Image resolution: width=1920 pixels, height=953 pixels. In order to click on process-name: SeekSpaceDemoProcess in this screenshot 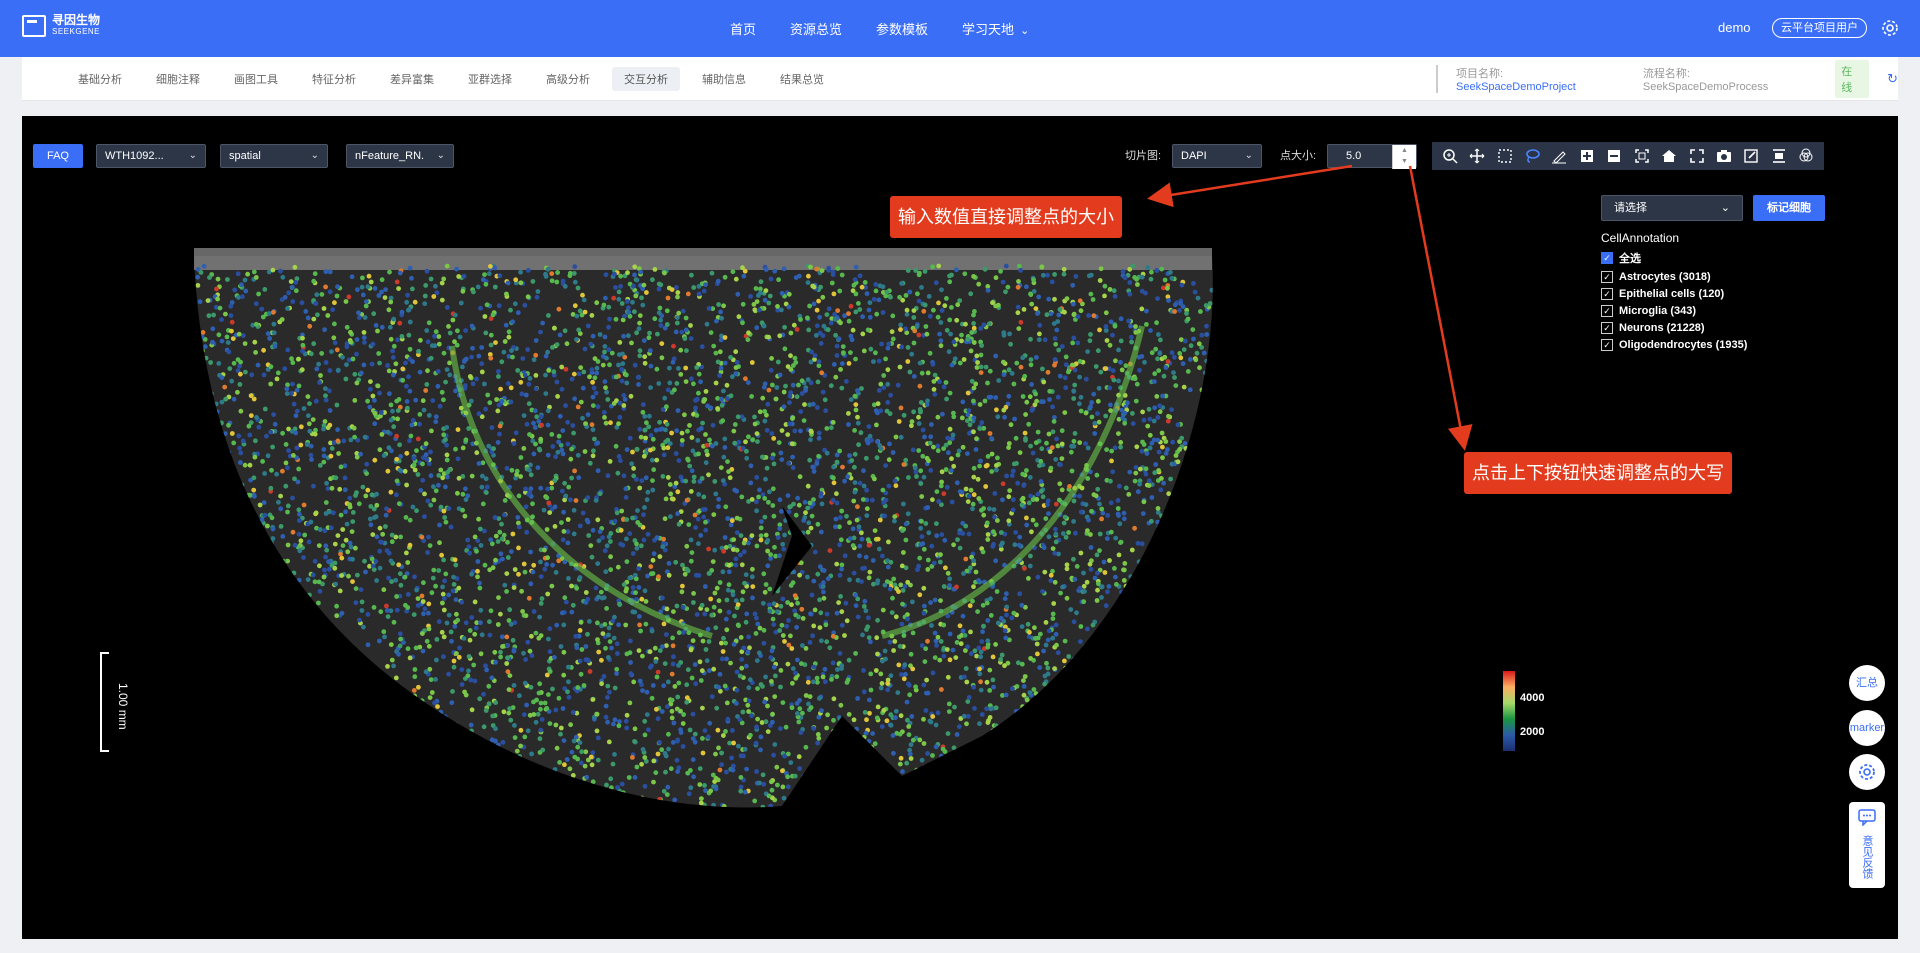, I will do `click(1705, 87)`.